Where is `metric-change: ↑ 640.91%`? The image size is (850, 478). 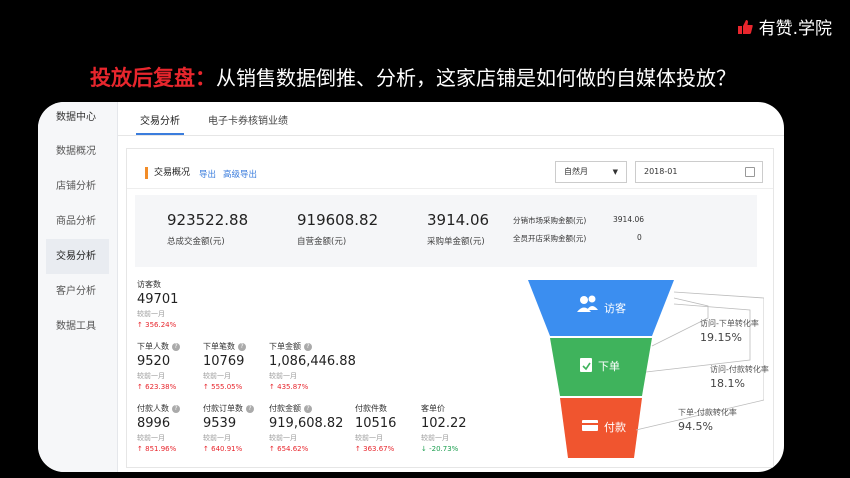 metric-change: ↑ 640.91% is located at coordinates (223, 449).